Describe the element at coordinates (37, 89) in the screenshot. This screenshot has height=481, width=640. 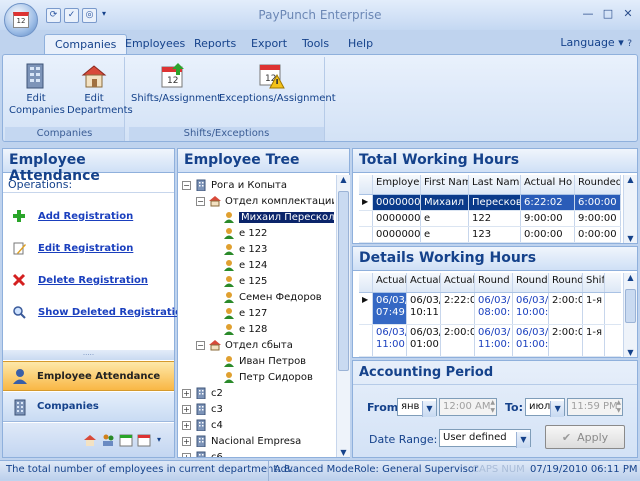
I see `edit-companies-button: Edit Companies` at that location.